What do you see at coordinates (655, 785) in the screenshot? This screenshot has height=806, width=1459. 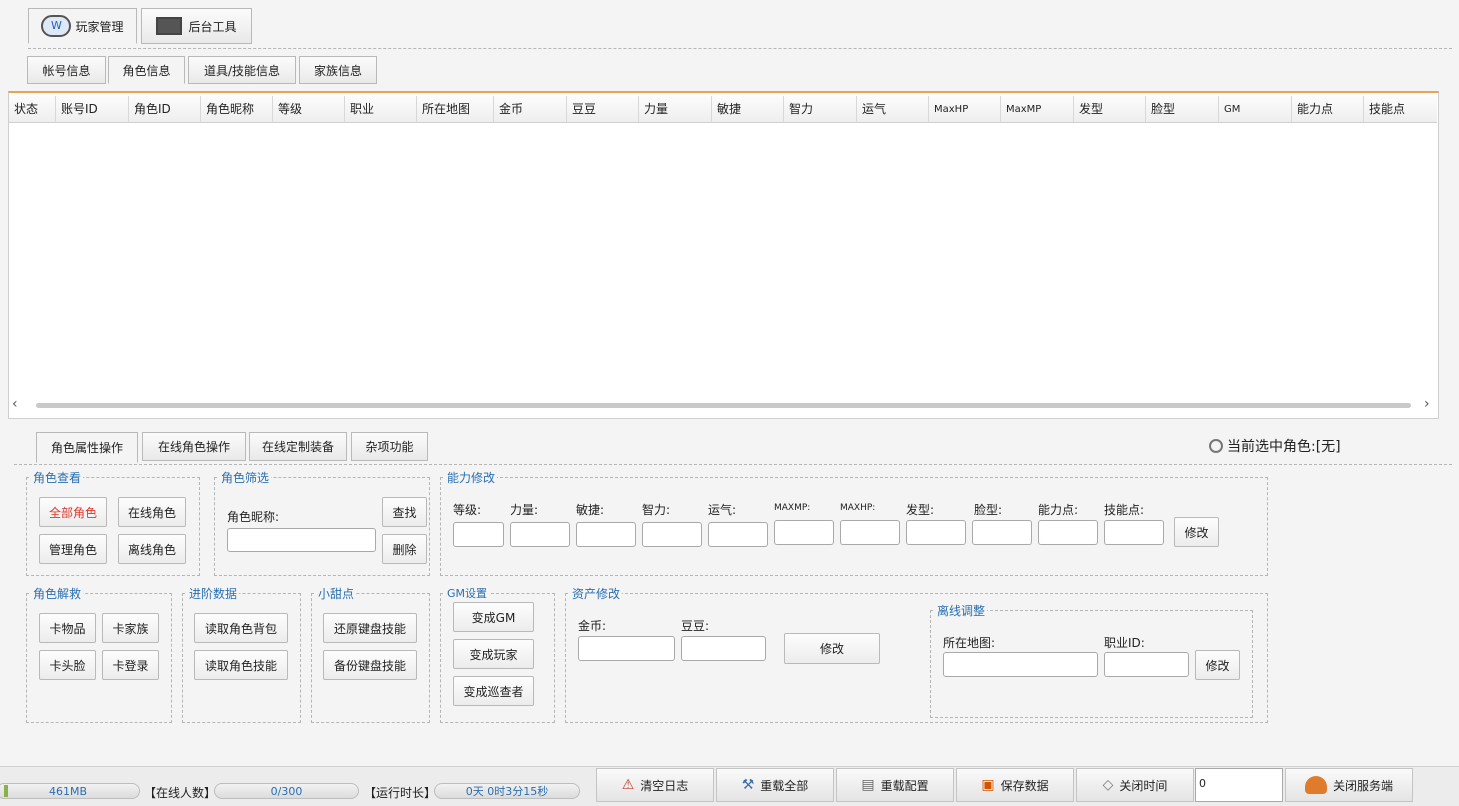 I see `clear-log-button: ⚠ 清空日志` at bounding box center [655, 785].